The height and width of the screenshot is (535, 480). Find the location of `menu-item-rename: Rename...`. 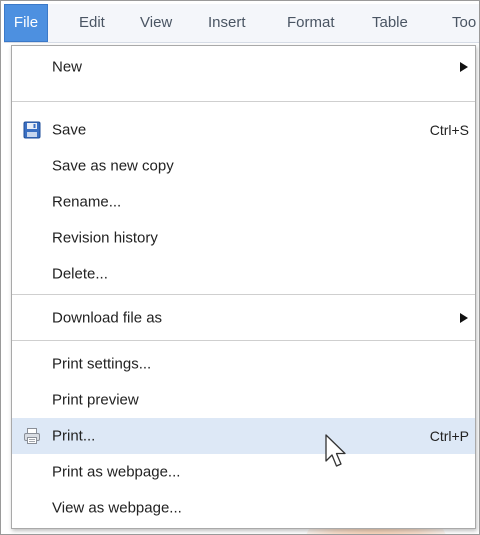

menu-item-rename: Rename... is located at coordinates (243, 202).